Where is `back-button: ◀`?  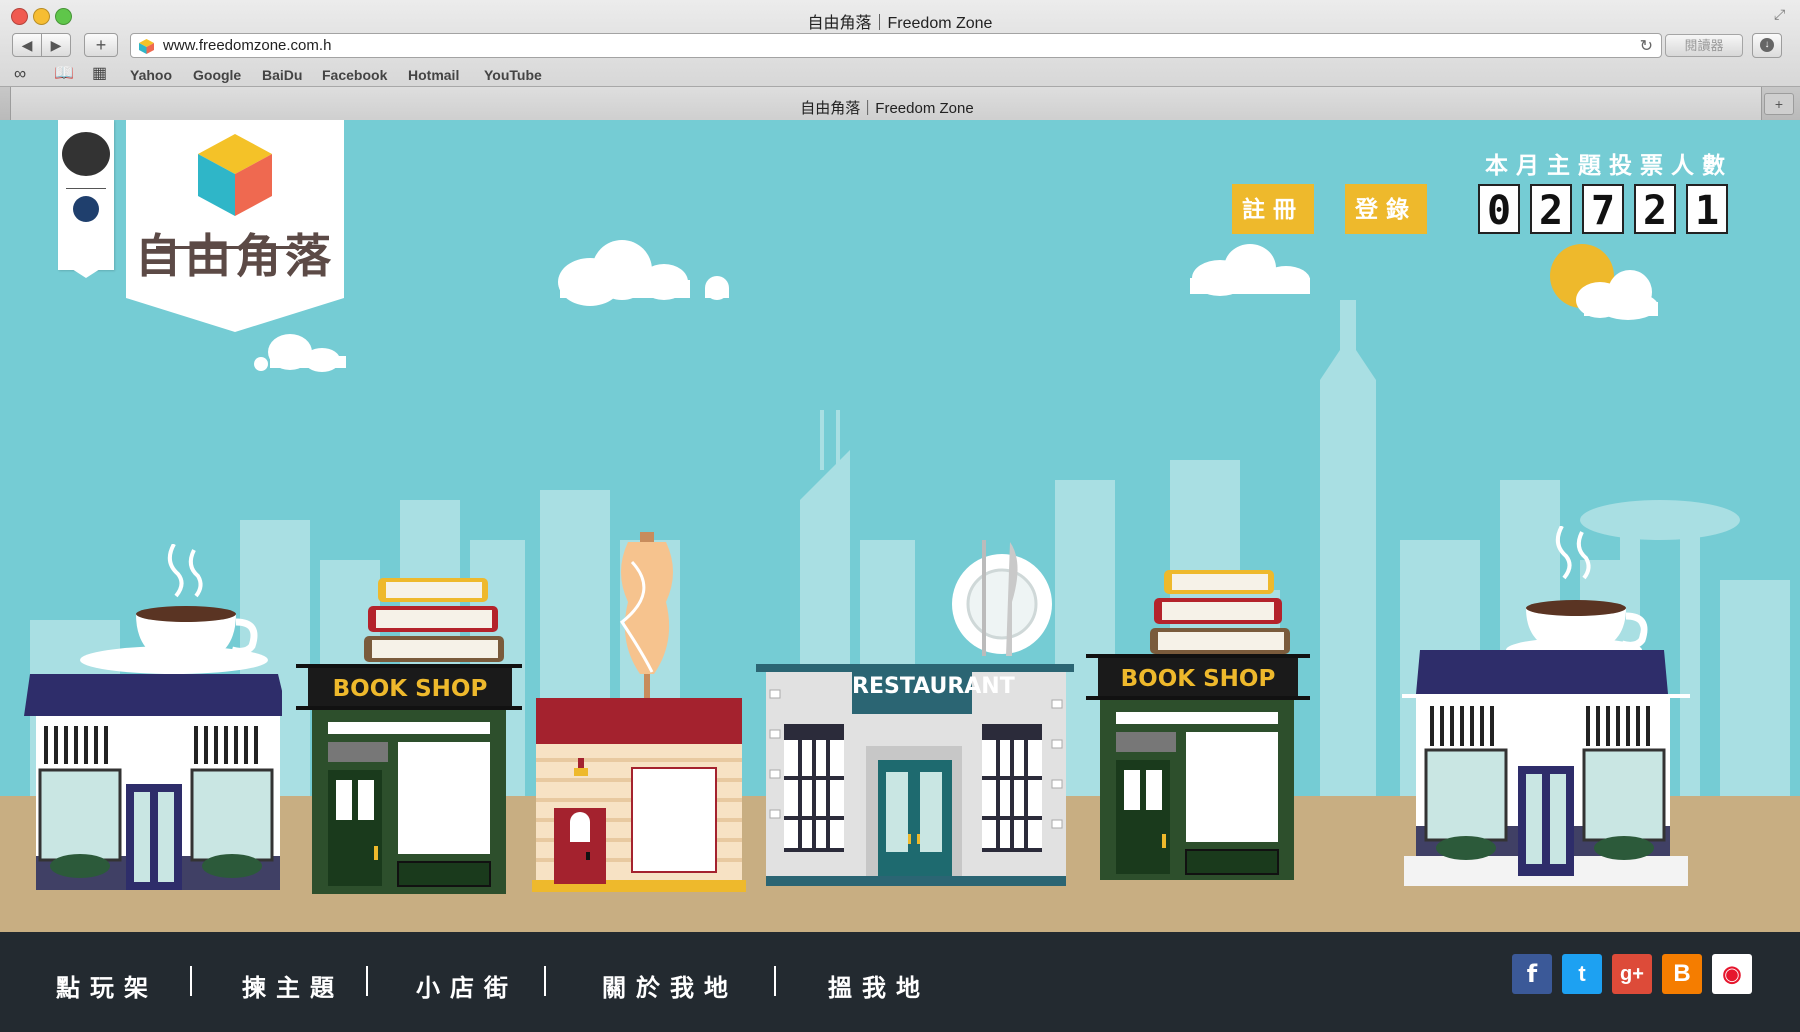 back-button: ◀ is located at coordinates (27, 45).